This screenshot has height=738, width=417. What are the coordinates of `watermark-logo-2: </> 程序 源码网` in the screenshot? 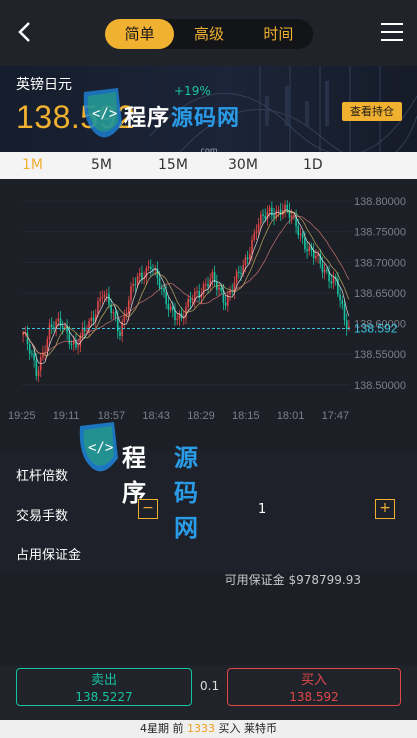 It's located at (136, 481).